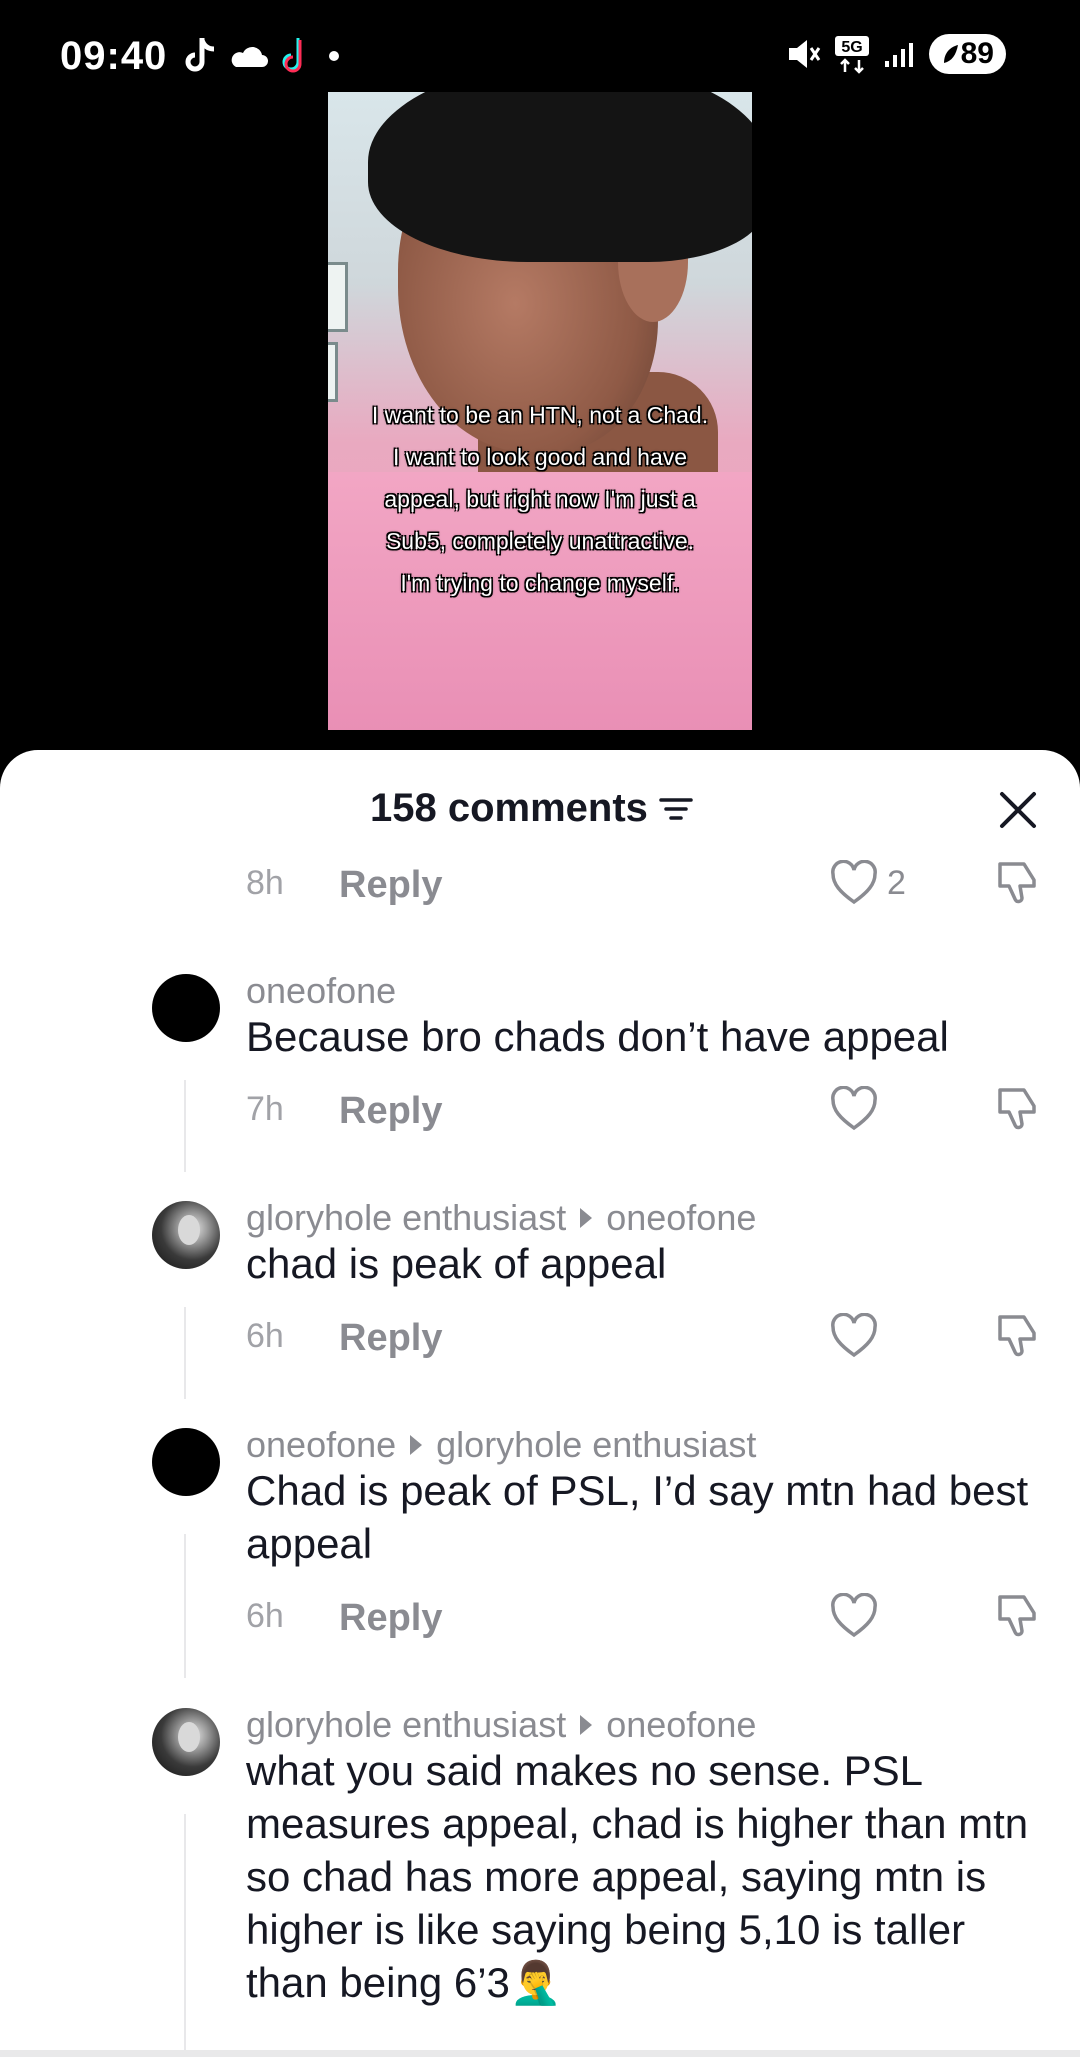  Describe the element at coordinates (950, 54) in the screenshot. I see `battery-leaf-icon` at that location.